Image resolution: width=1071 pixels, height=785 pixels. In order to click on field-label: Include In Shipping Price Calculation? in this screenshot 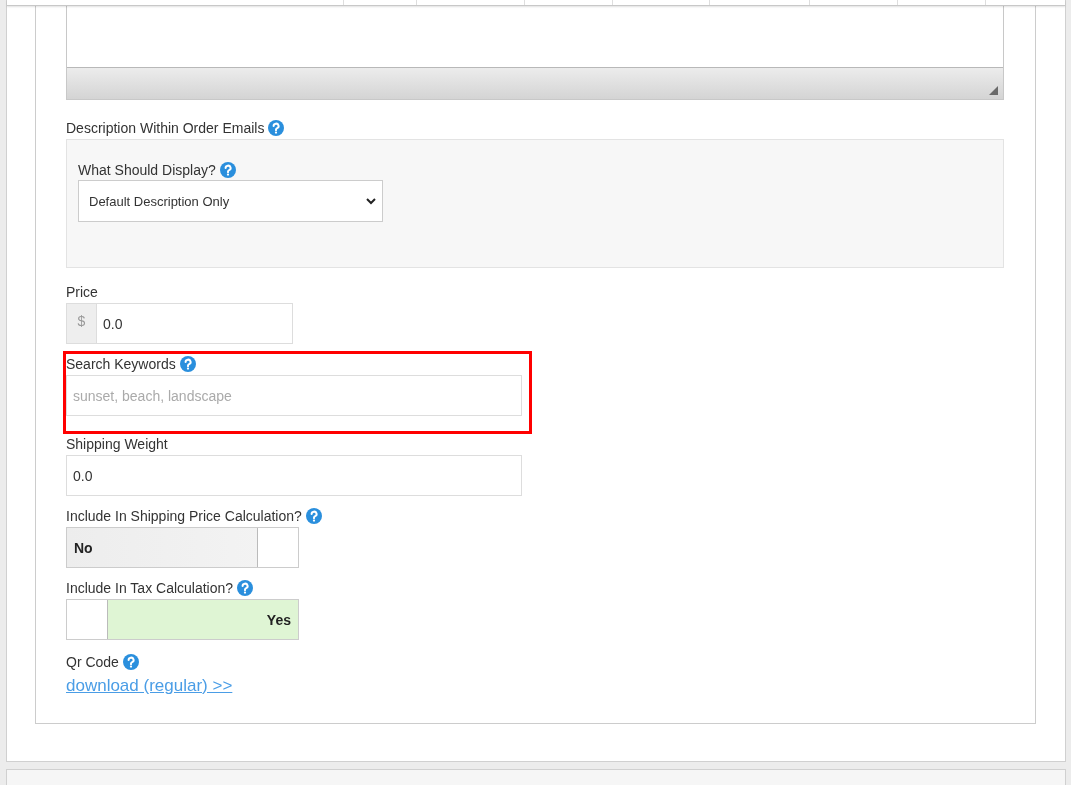, I will do `click(184, 516)`.